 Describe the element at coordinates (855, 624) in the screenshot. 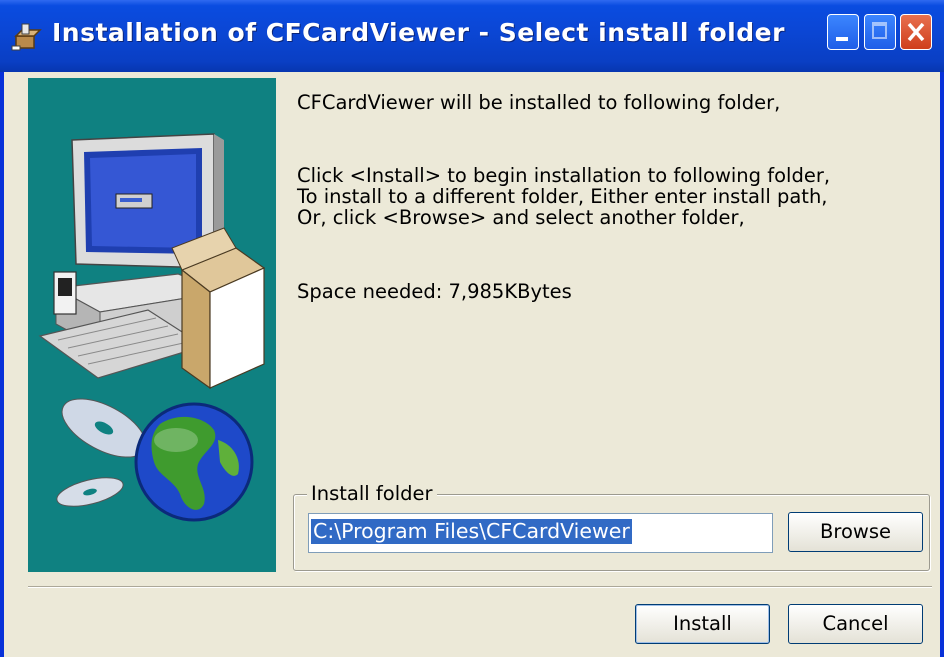

I see `cancel-button: Cancel` at that location.